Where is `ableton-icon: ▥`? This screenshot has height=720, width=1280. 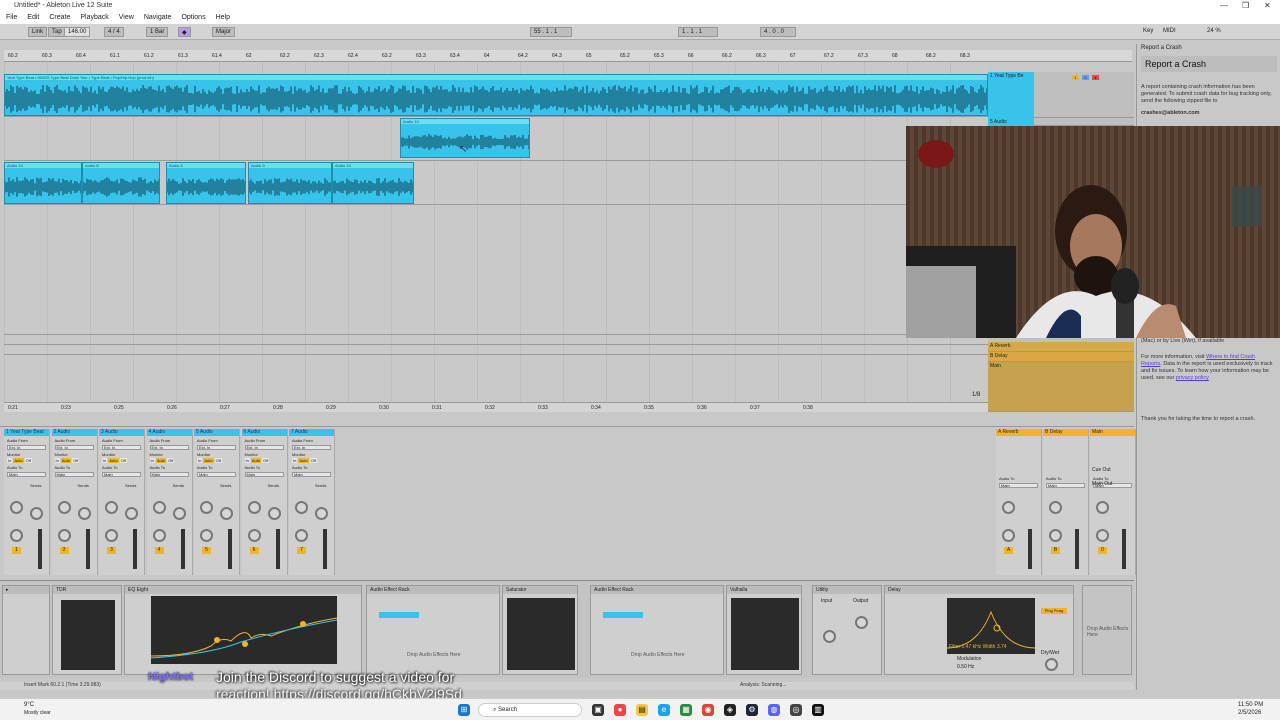
ableton-icon: ▥ is located at coordinates (818, 710).